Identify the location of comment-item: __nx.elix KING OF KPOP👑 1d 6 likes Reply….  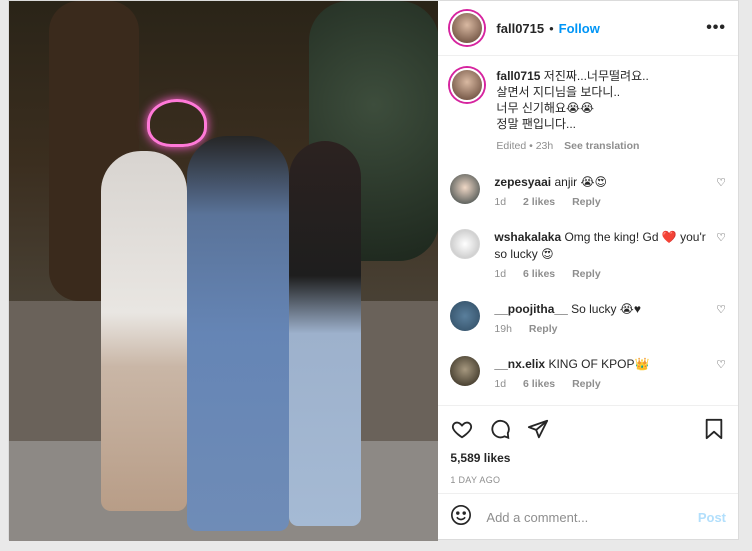
(588, 374).